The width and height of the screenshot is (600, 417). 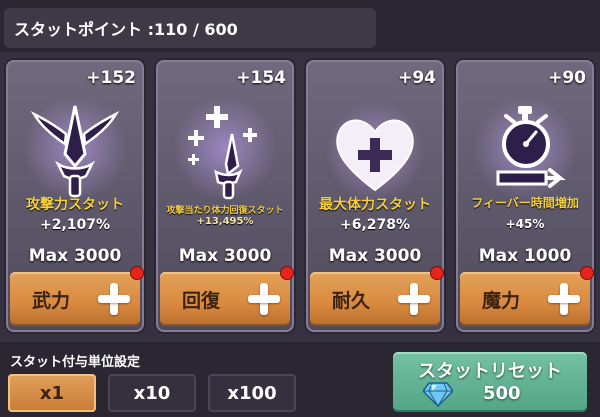 What do you see at coordinates (525, 224) in the screenshot?
I see `stat-percent: +45%` at bounding box center [525, 224].